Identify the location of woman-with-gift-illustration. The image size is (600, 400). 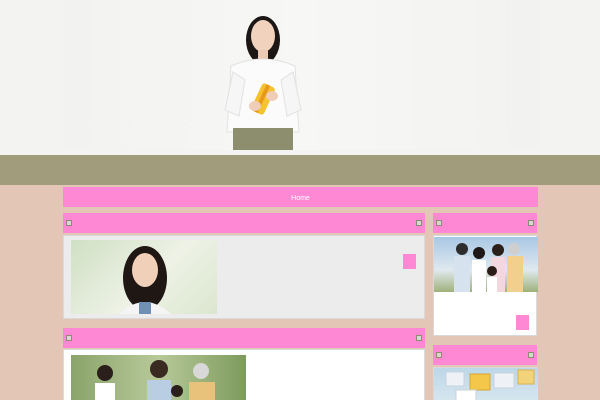
(263, 83).